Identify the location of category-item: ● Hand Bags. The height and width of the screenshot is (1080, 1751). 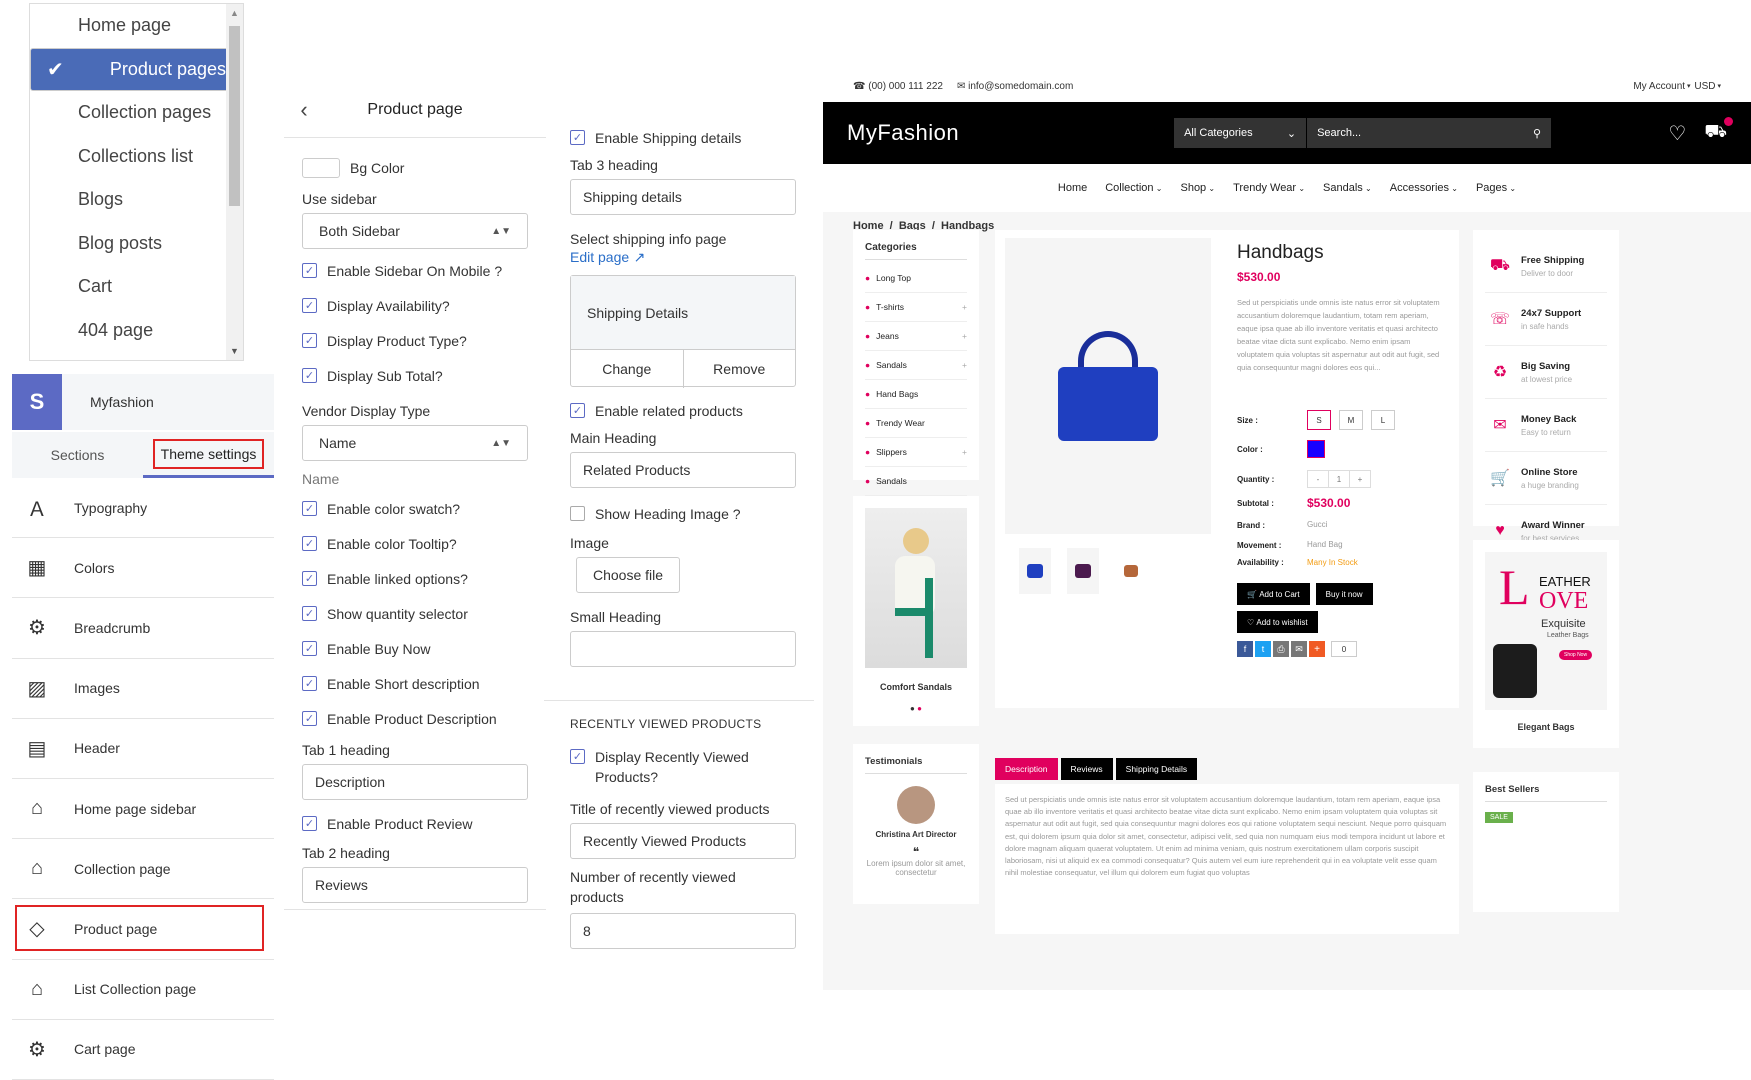
(916, 394).